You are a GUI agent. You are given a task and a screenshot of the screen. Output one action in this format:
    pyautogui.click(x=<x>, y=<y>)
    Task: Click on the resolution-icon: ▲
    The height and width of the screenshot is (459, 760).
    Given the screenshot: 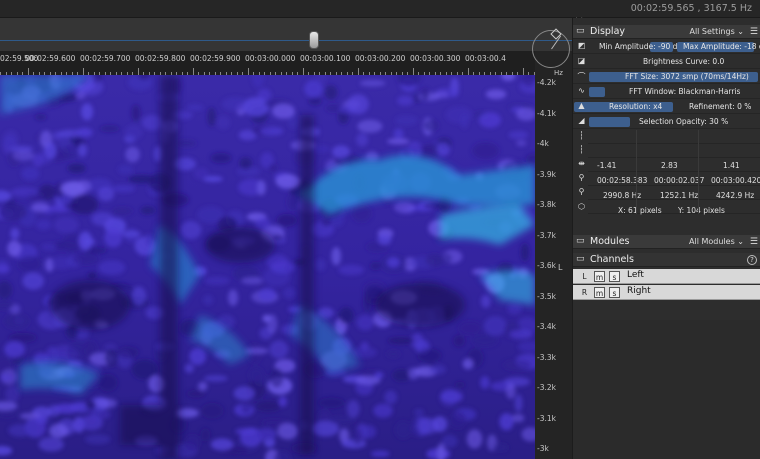 What is the action you would take?
    pyautogui.click(x=581, y=105)
    